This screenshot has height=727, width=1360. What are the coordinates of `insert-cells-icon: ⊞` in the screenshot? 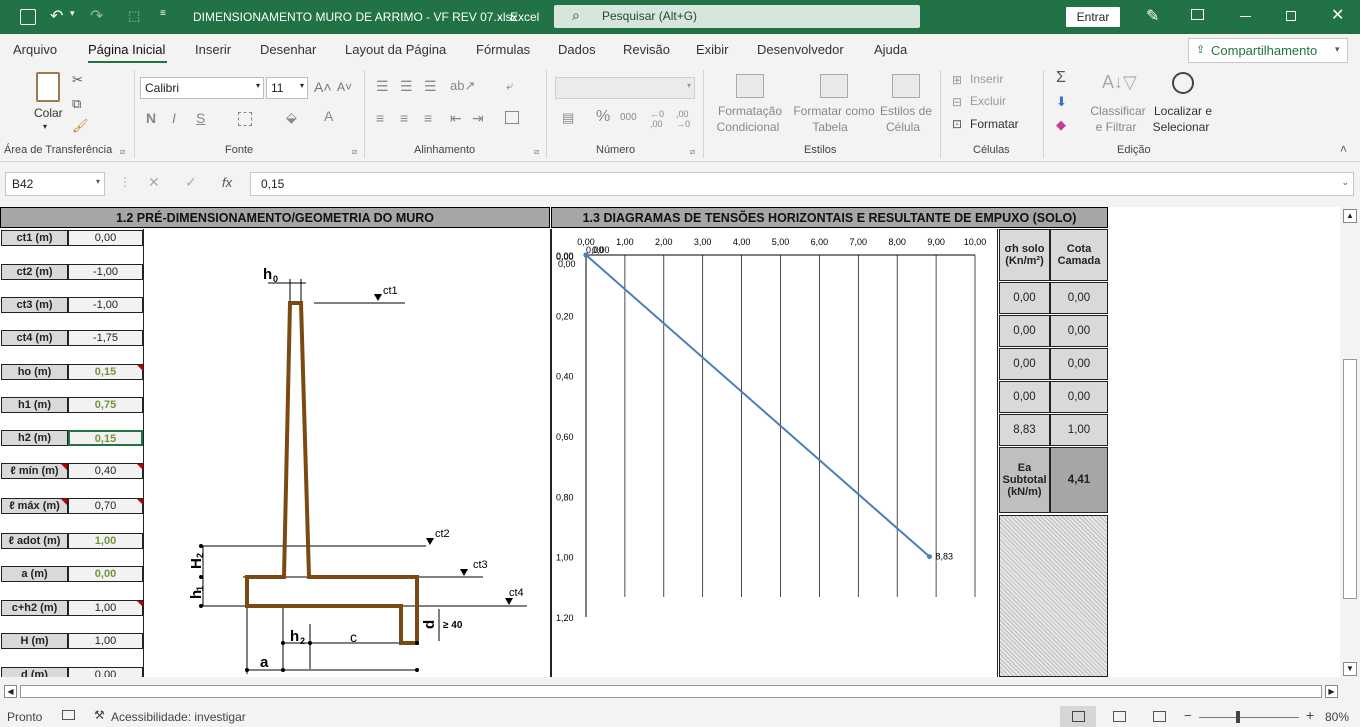 It's located at (957, 80).